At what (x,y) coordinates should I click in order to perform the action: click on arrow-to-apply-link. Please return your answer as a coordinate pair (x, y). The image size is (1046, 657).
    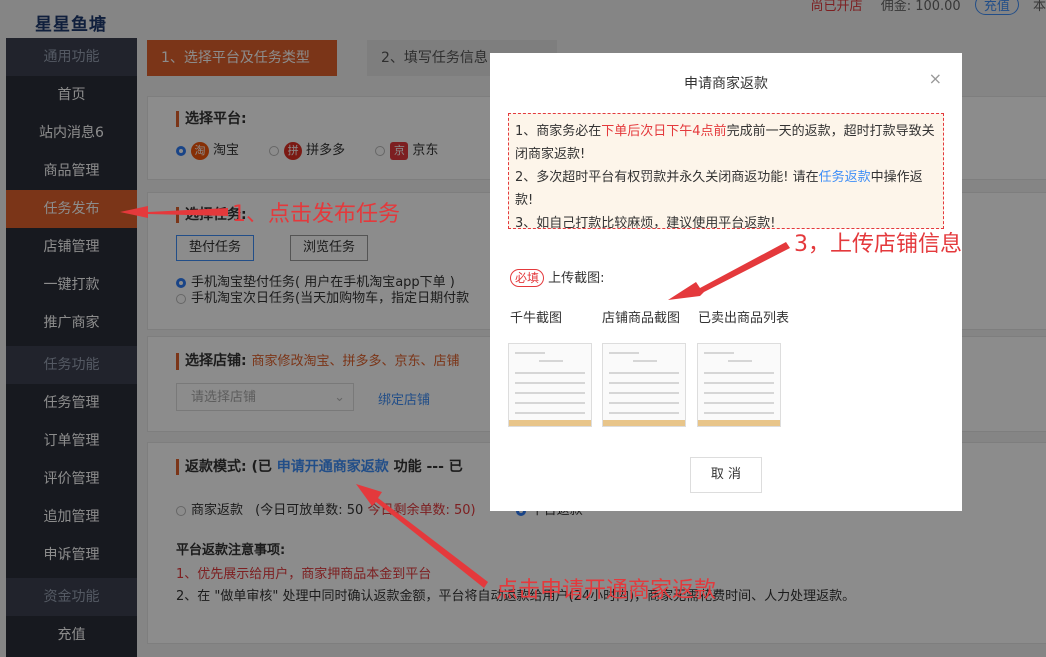
    Looking at the image, I should click on (422, 536).